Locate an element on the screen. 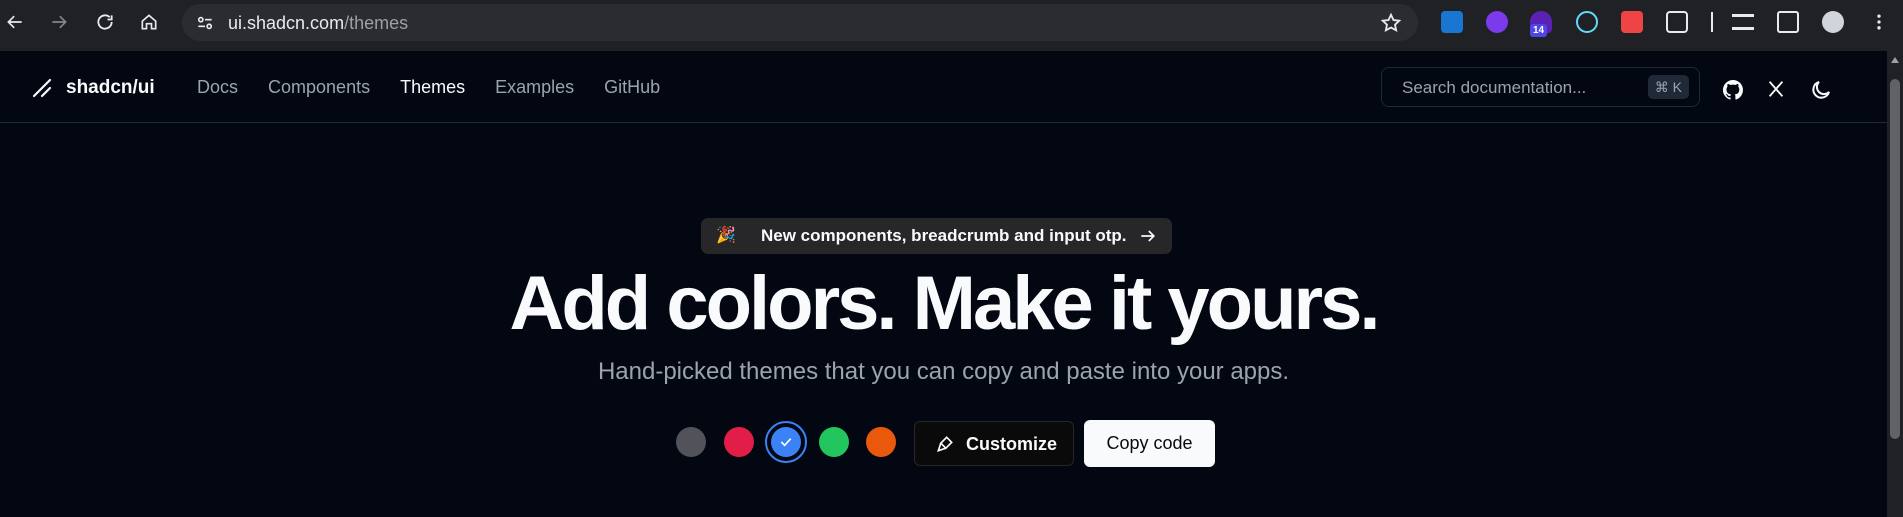 The width and height of the screenshot is (1903, 517). bookmark-star-icon is located at coordinates (1391, 23).